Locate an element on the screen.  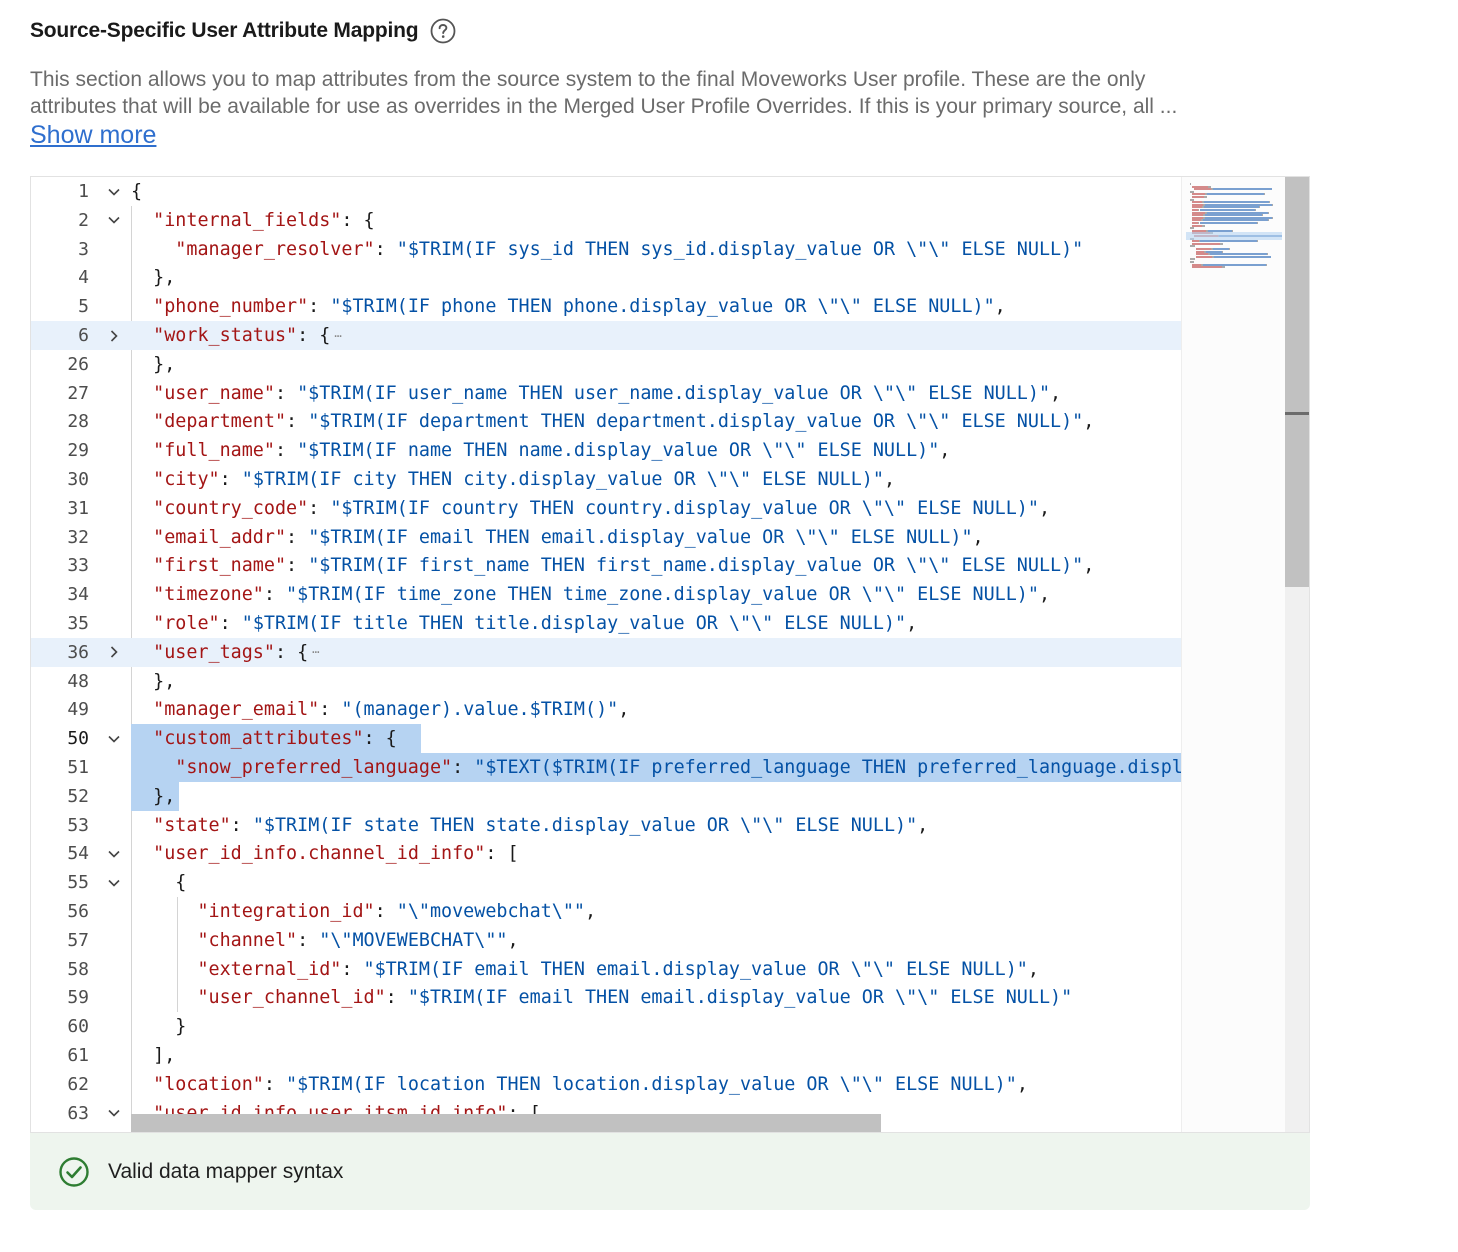
line-number: 27 is located at coordinates (78, 393).